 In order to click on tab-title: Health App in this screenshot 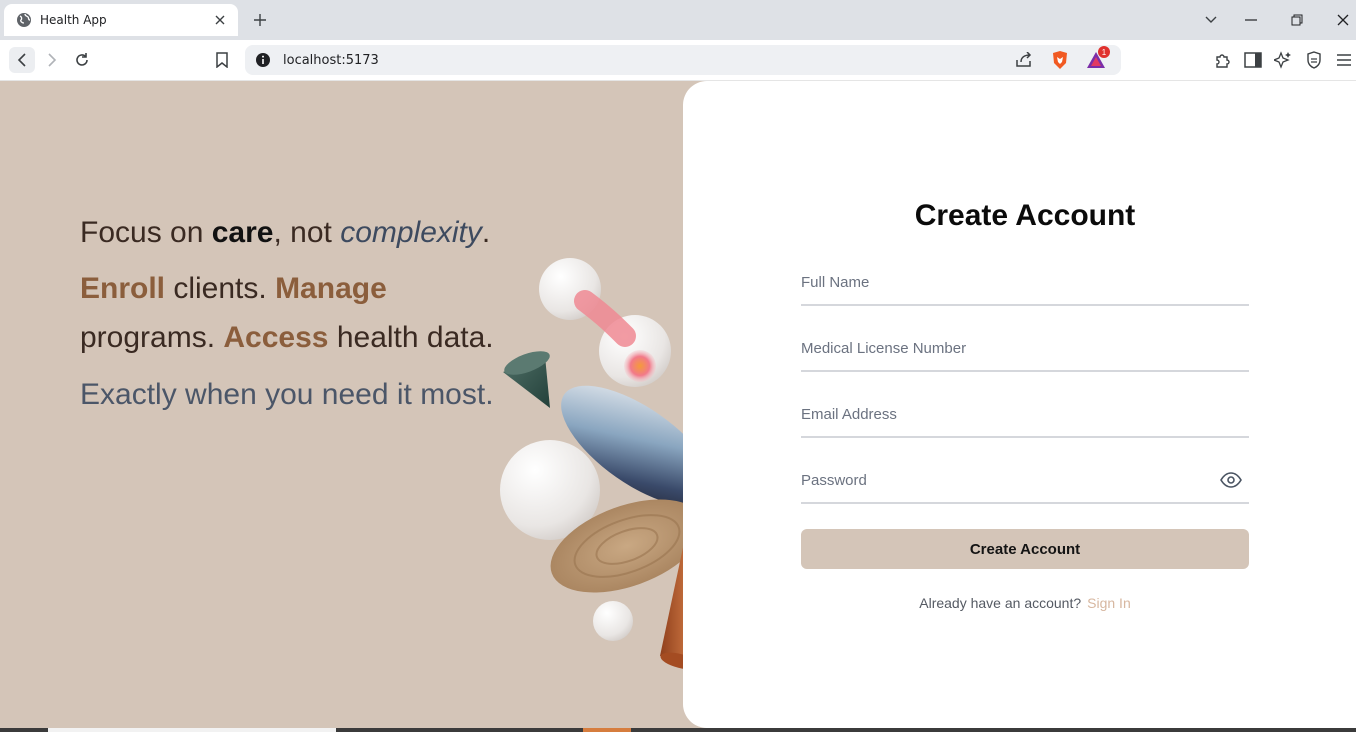, I will do `click(73, 20)`.